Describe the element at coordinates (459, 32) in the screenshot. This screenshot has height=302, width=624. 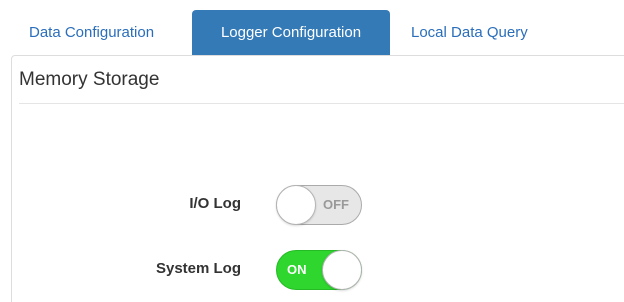
I see `tab-local-data-query: Local Data Query` at that location.